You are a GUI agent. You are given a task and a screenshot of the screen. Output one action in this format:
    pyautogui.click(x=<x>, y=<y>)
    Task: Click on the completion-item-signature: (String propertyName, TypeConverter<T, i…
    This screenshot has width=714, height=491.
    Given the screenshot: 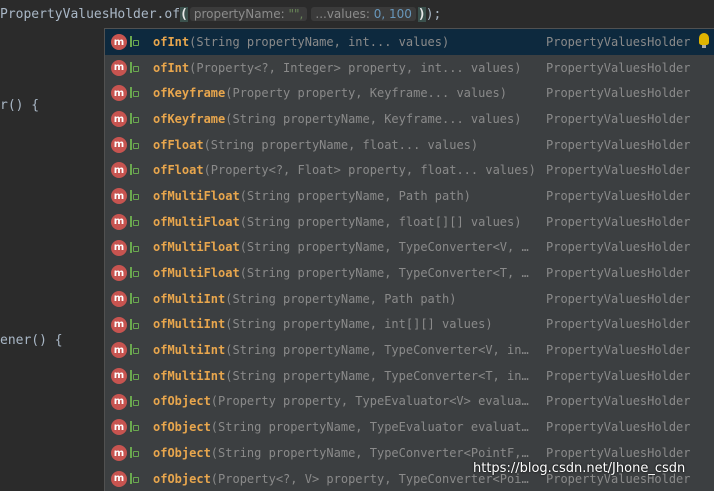 What is the action you would take?
    pyautogui.click(x=377, y=375)
    